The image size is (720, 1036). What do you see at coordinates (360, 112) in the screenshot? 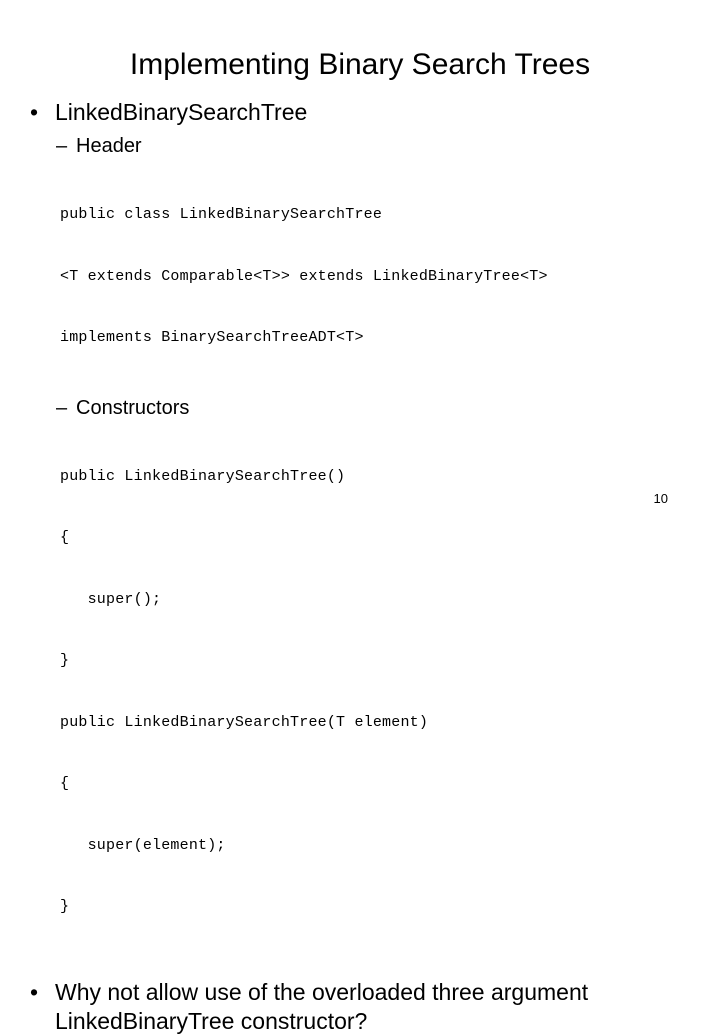
I see `bullet-topic: • LinkedBinarySearchTree` at bounding box center [360, 112].